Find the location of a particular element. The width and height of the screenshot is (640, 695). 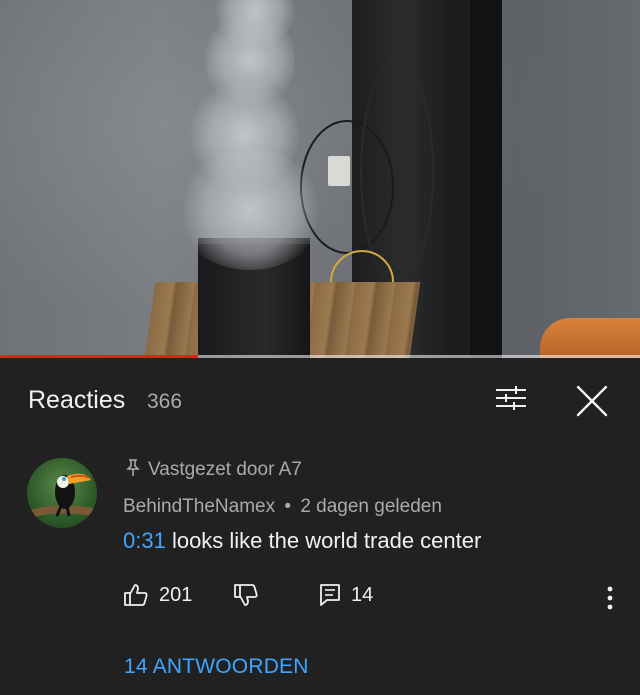

sort-filter-icon is located at coordinates (511, 400).